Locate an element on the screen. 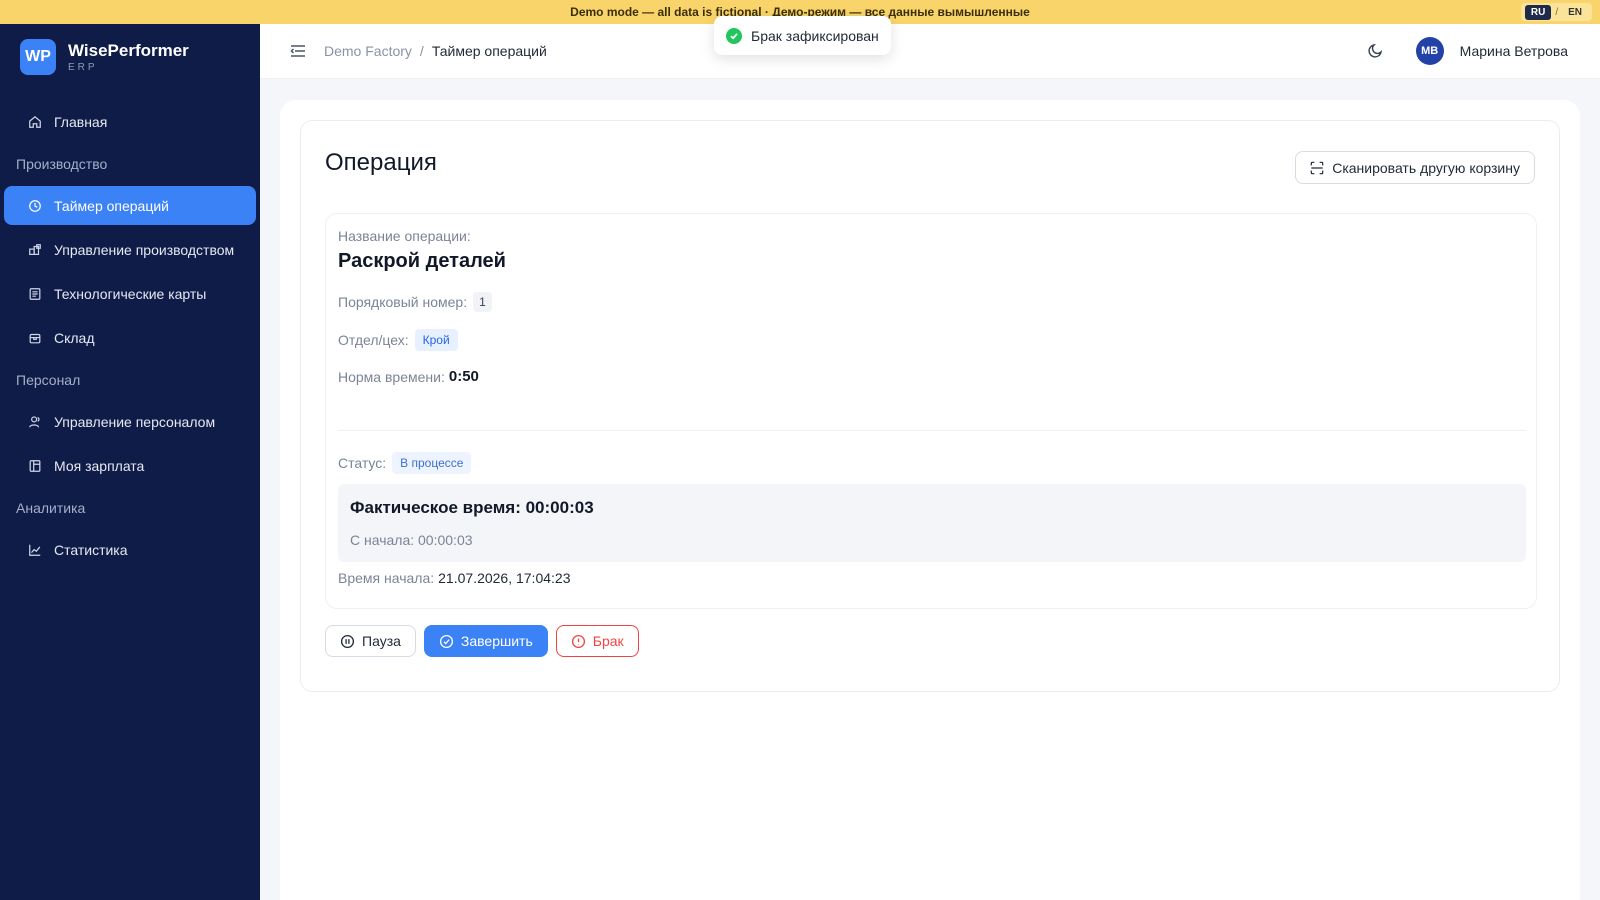 Image resolution: width=1600 pixels, height=900 pixels. brand-text: WisePerformer ERP is located at coordinates (128, 57).